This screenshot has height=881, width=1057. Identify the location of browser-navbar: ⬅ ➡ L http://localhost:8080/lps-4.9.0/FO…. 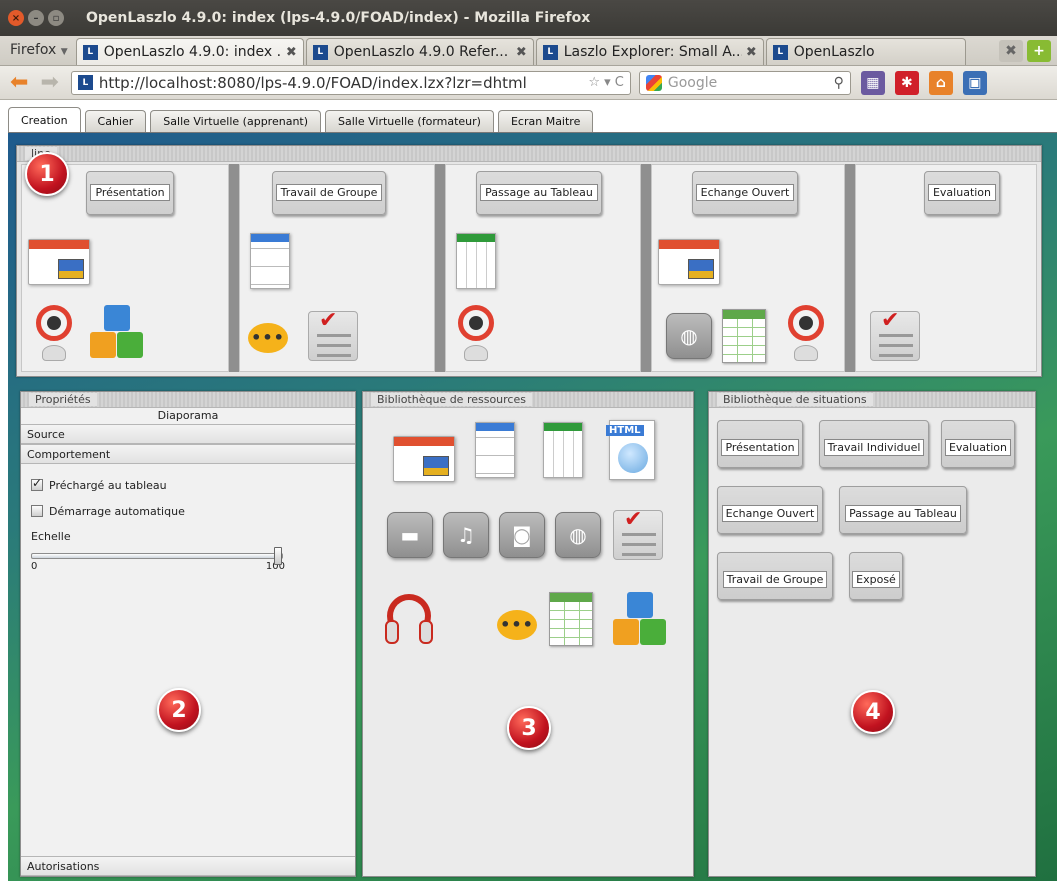
(528, 83).